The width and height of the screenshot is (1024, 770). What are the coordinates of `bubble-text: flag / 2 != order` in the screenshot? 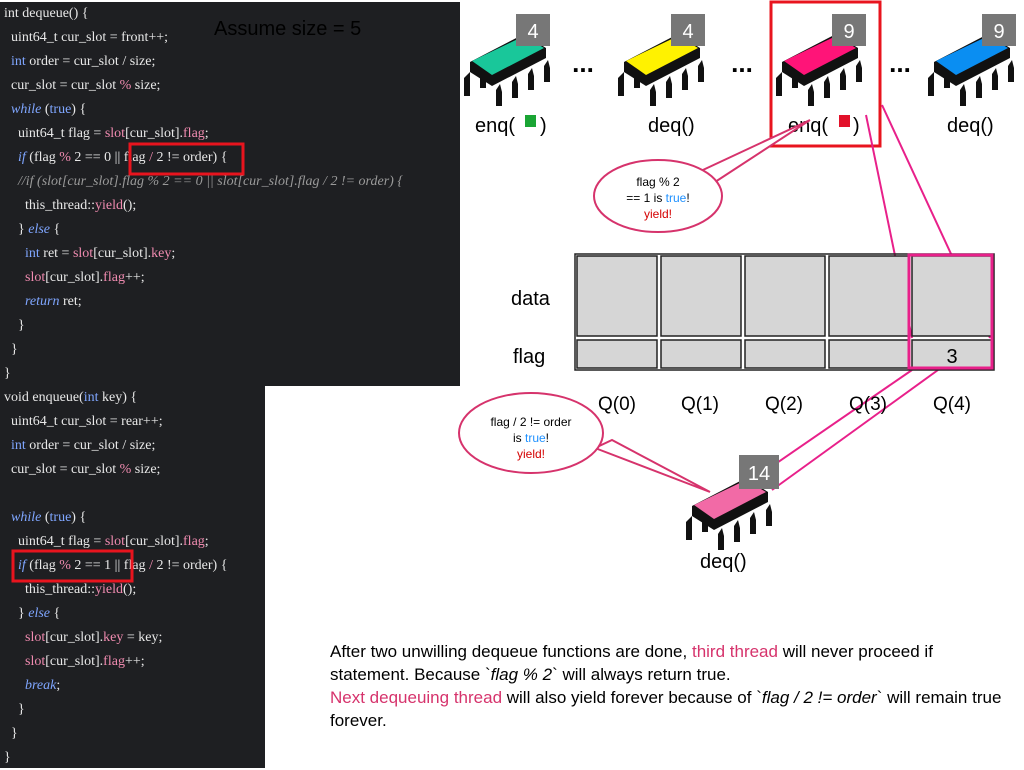 It's located at (530, 422).